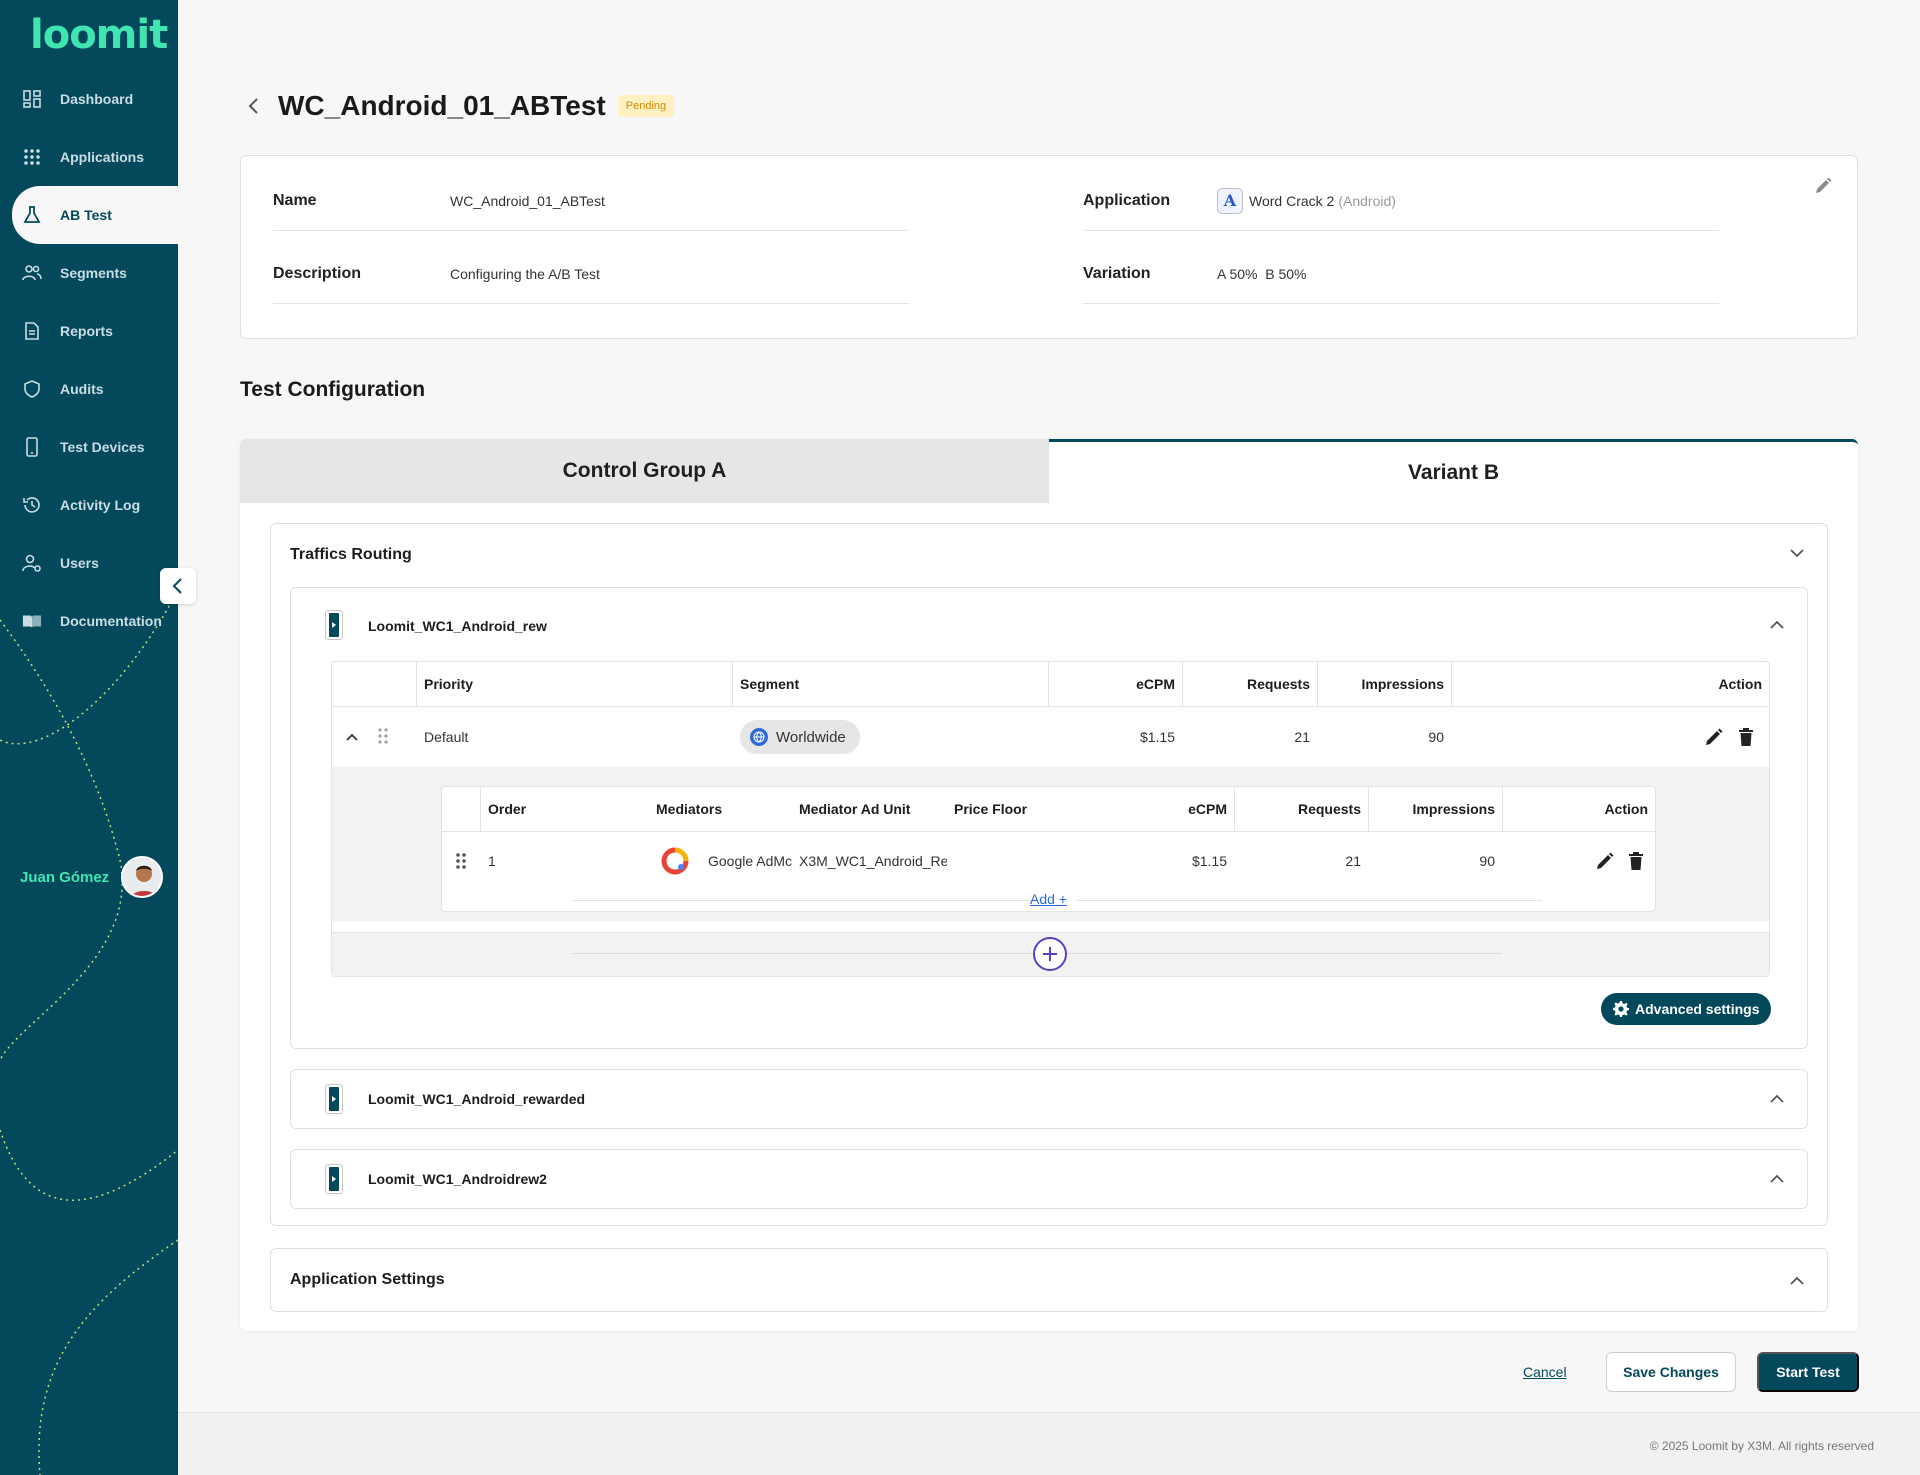 The width and height of the screenshot is (1920, 1475). What do you see at coordinates (457, 1179) in the screenshot?
I see `ad-unit-name: Loomit_WC1_Androidrew2` at bounding box center [457, 1179].